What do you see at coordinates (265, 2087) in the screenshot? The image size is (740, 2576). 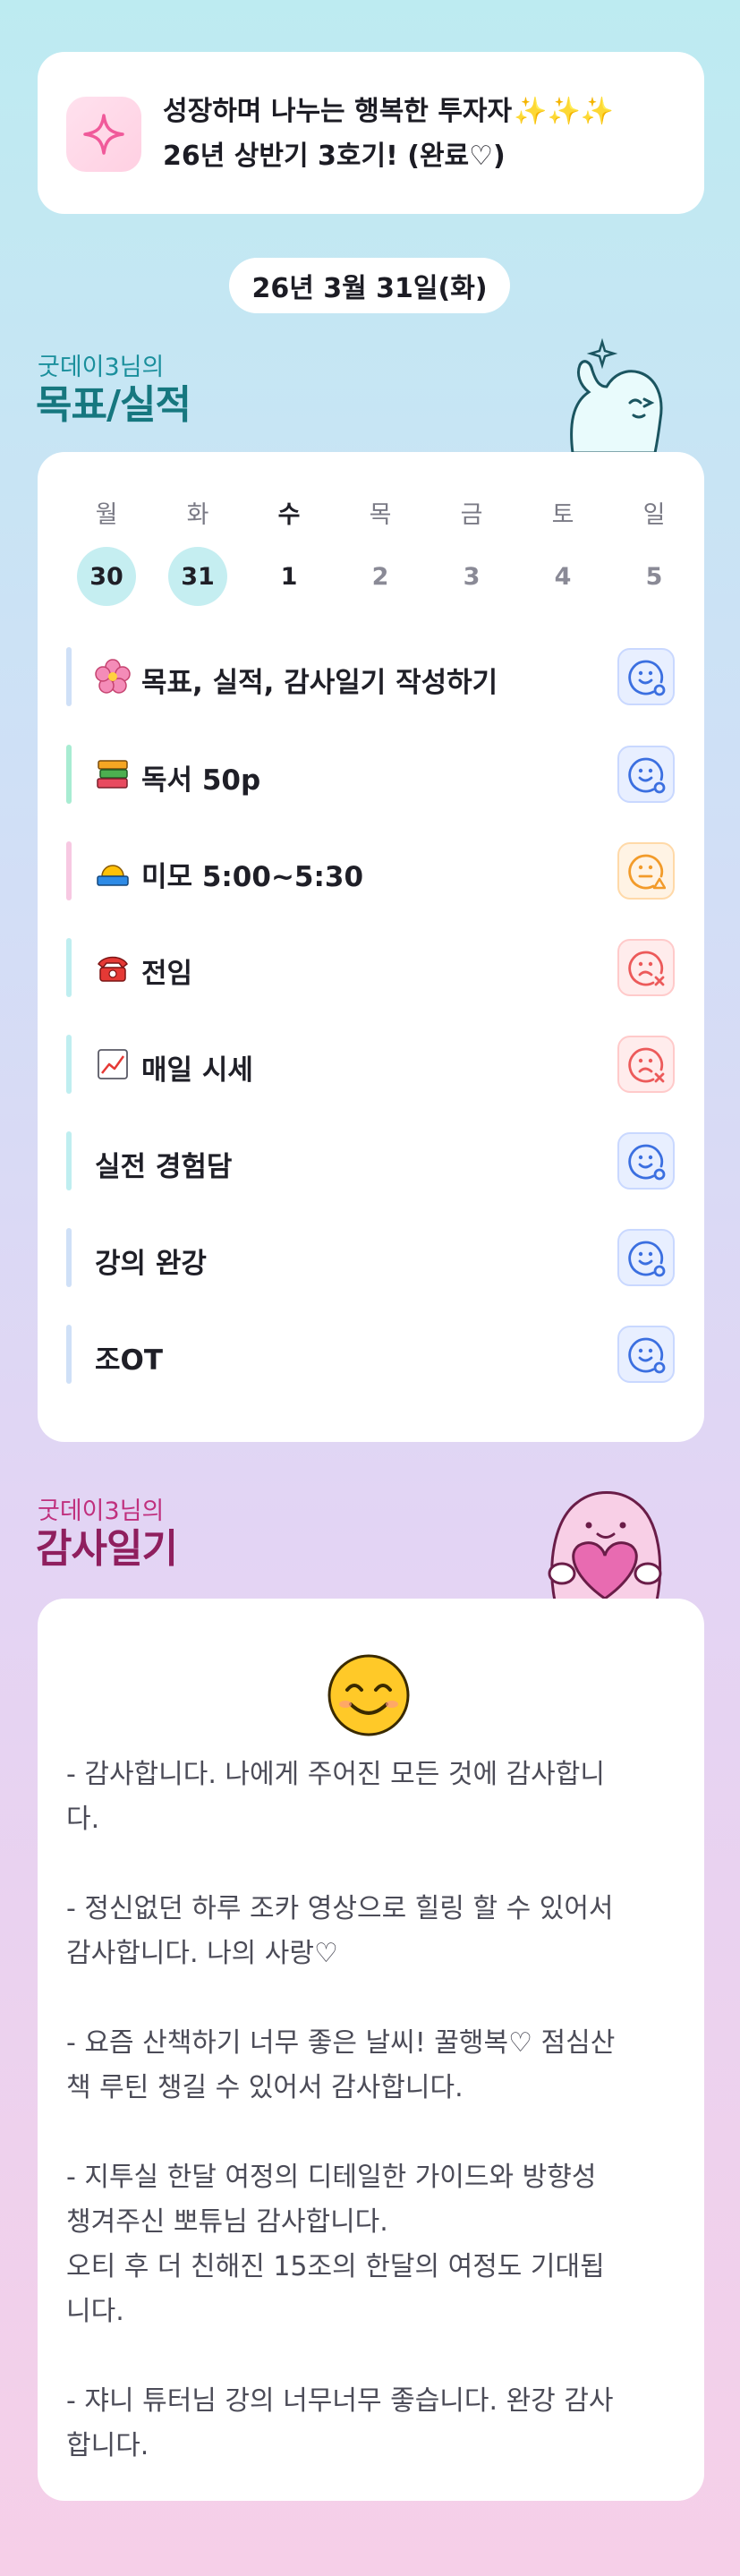 I see `gratitude-line: 책 루틴 챙길 수 있어서 감사합니다.` at bounding box center [265, 2087].